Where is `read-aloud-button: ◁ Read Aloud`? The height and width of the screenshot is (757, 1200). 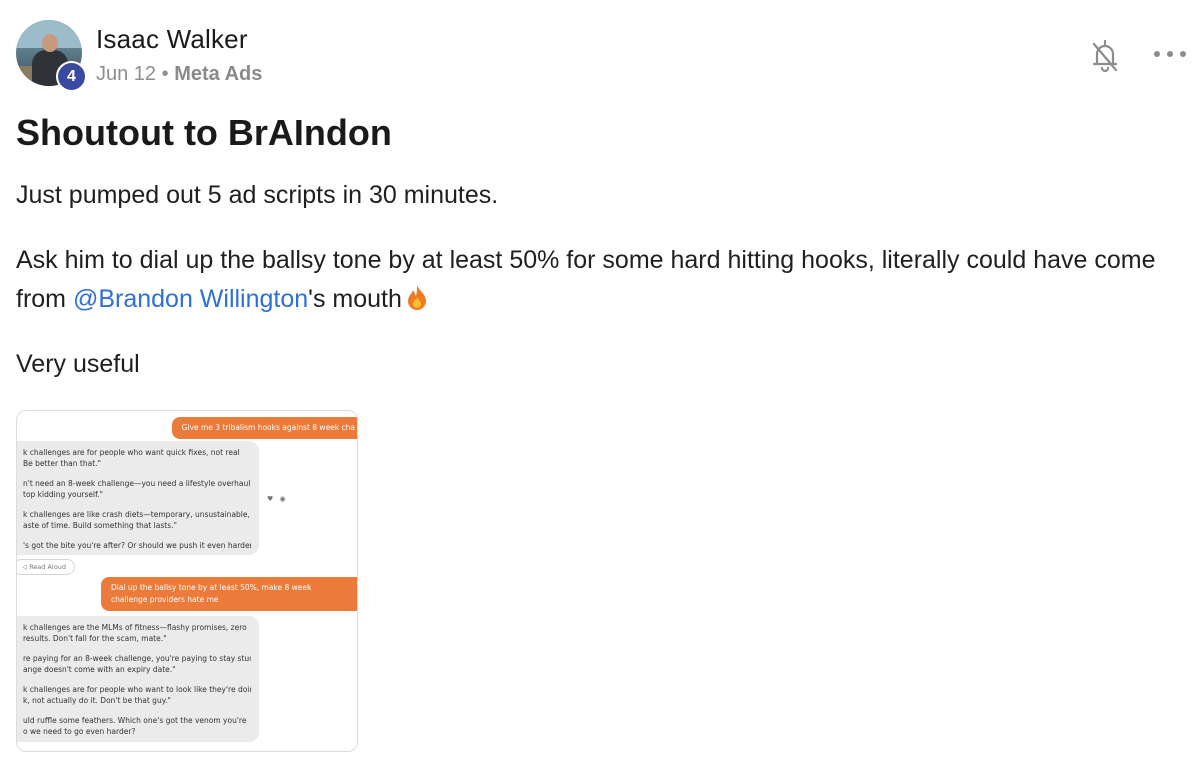 read-aloud-button: ◁ Read Aloud is located at coordinates (46, 567).